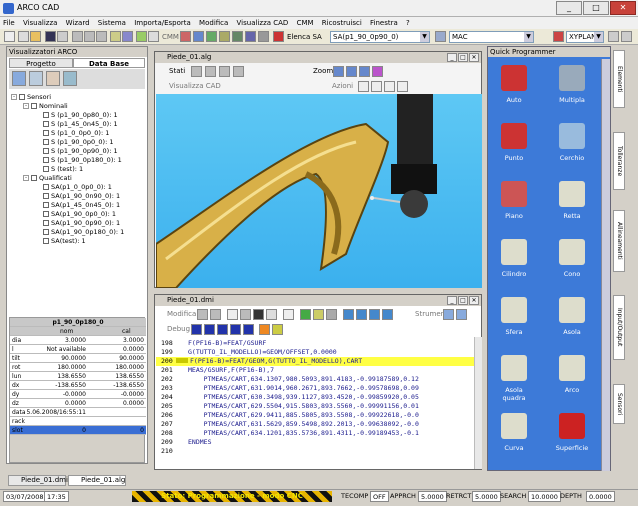  Describe the element at coordinates (40, 23) in the screenshot. I see `menu-visualizza: Visualizza` at that location.